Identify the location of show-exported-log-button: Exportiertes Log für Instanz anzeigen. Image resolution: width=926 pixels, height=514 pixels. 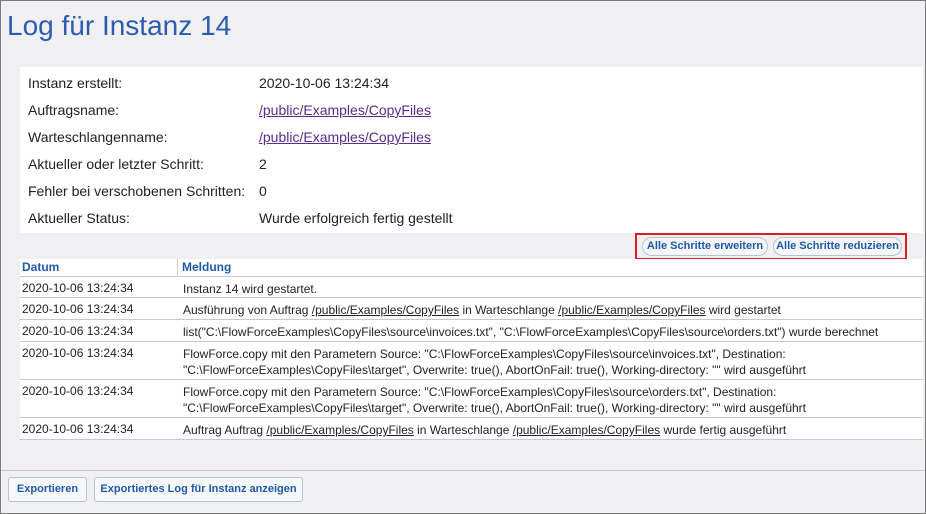
(198, 489).